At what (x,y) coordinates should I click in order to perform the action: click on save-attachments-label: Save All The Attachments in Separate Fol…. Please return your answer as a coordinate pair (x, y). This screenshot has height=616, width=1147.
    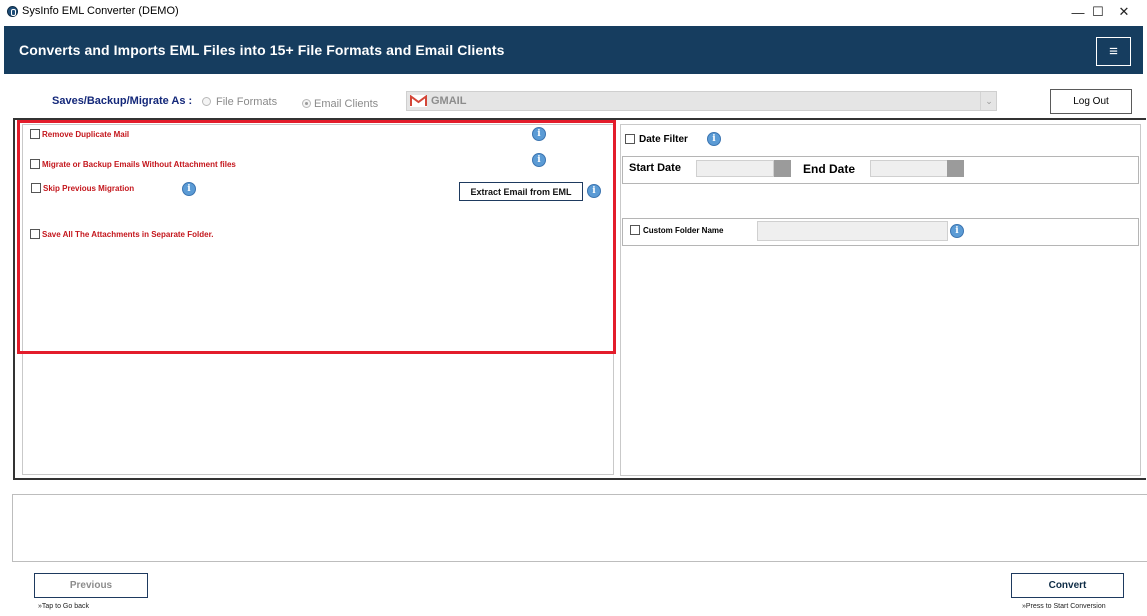
    Looking at the image, I should click on (127, 234).